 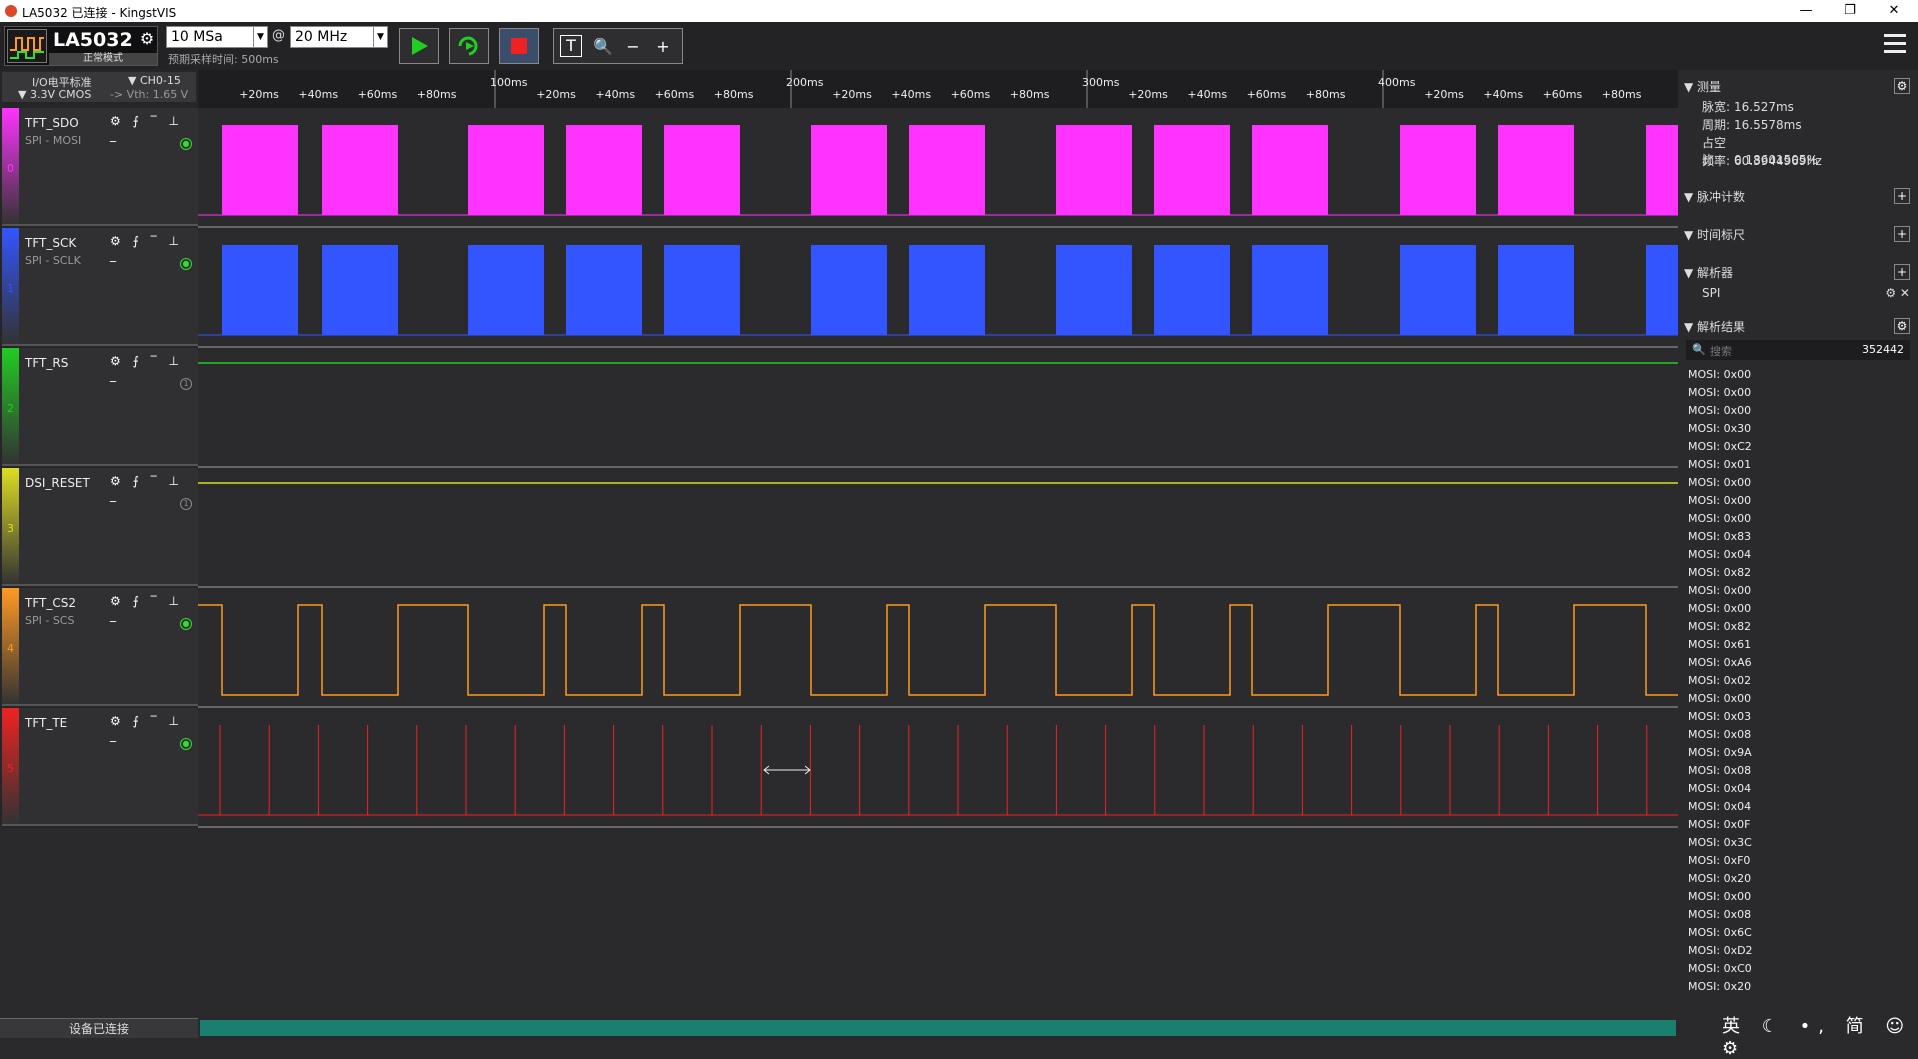 What do you see at coordinates (419, 46) in the screenshot?
I see `start-button` at bounding box center [419, 46].